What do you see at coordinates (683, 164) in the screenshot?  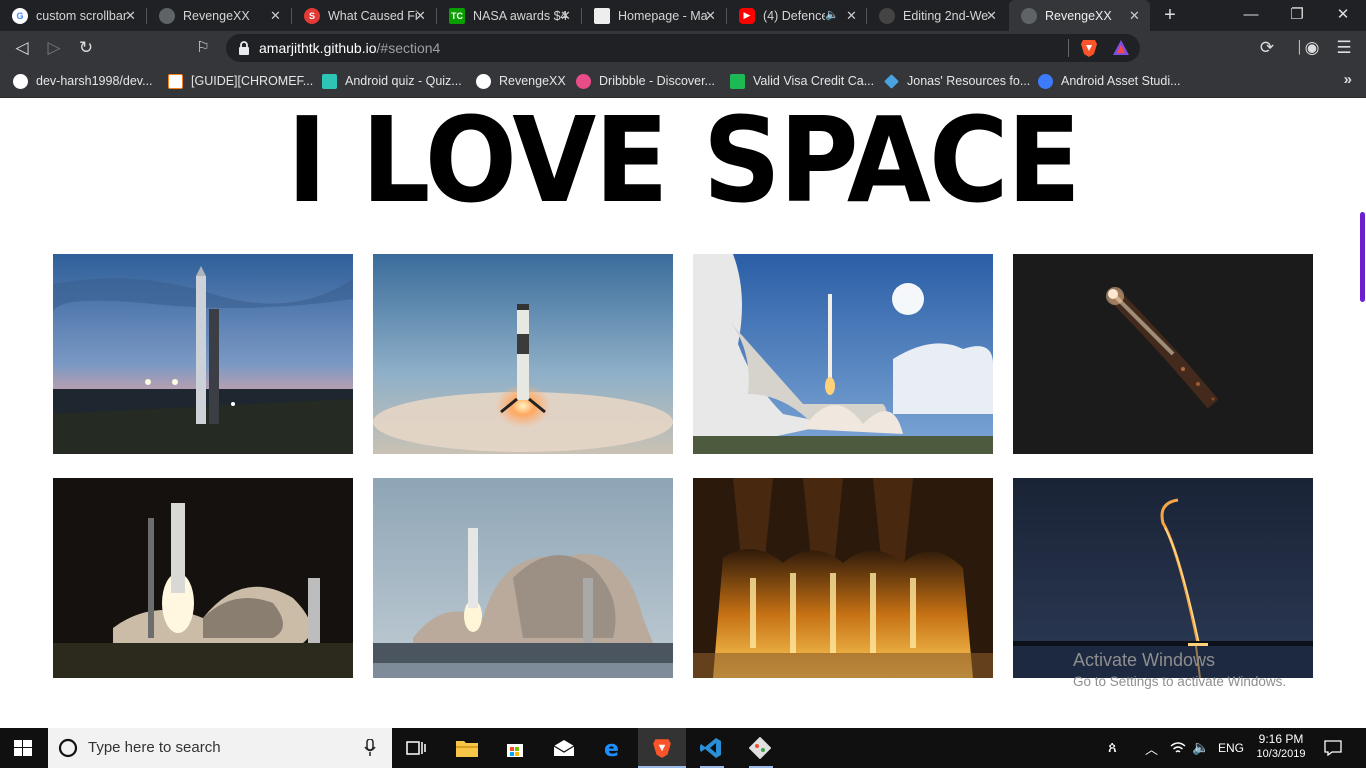 I see `page-title: I LOVE SPACE` at bounding box center [683, 164].